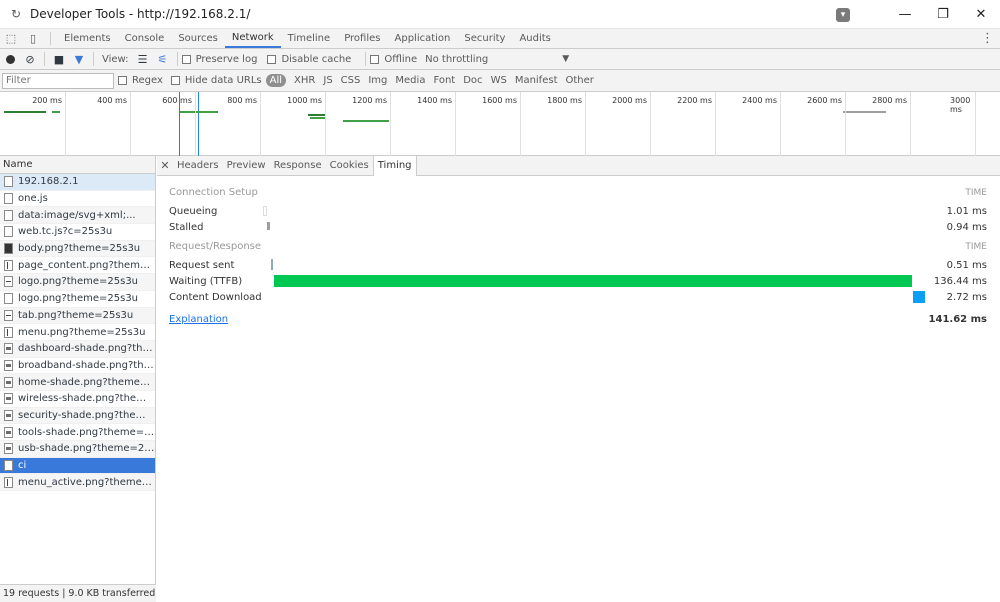 This screenshot has width=1000, height=602. I want to click on request-row: wireless-shade.png?theme=25s3u, so click(77, 399).